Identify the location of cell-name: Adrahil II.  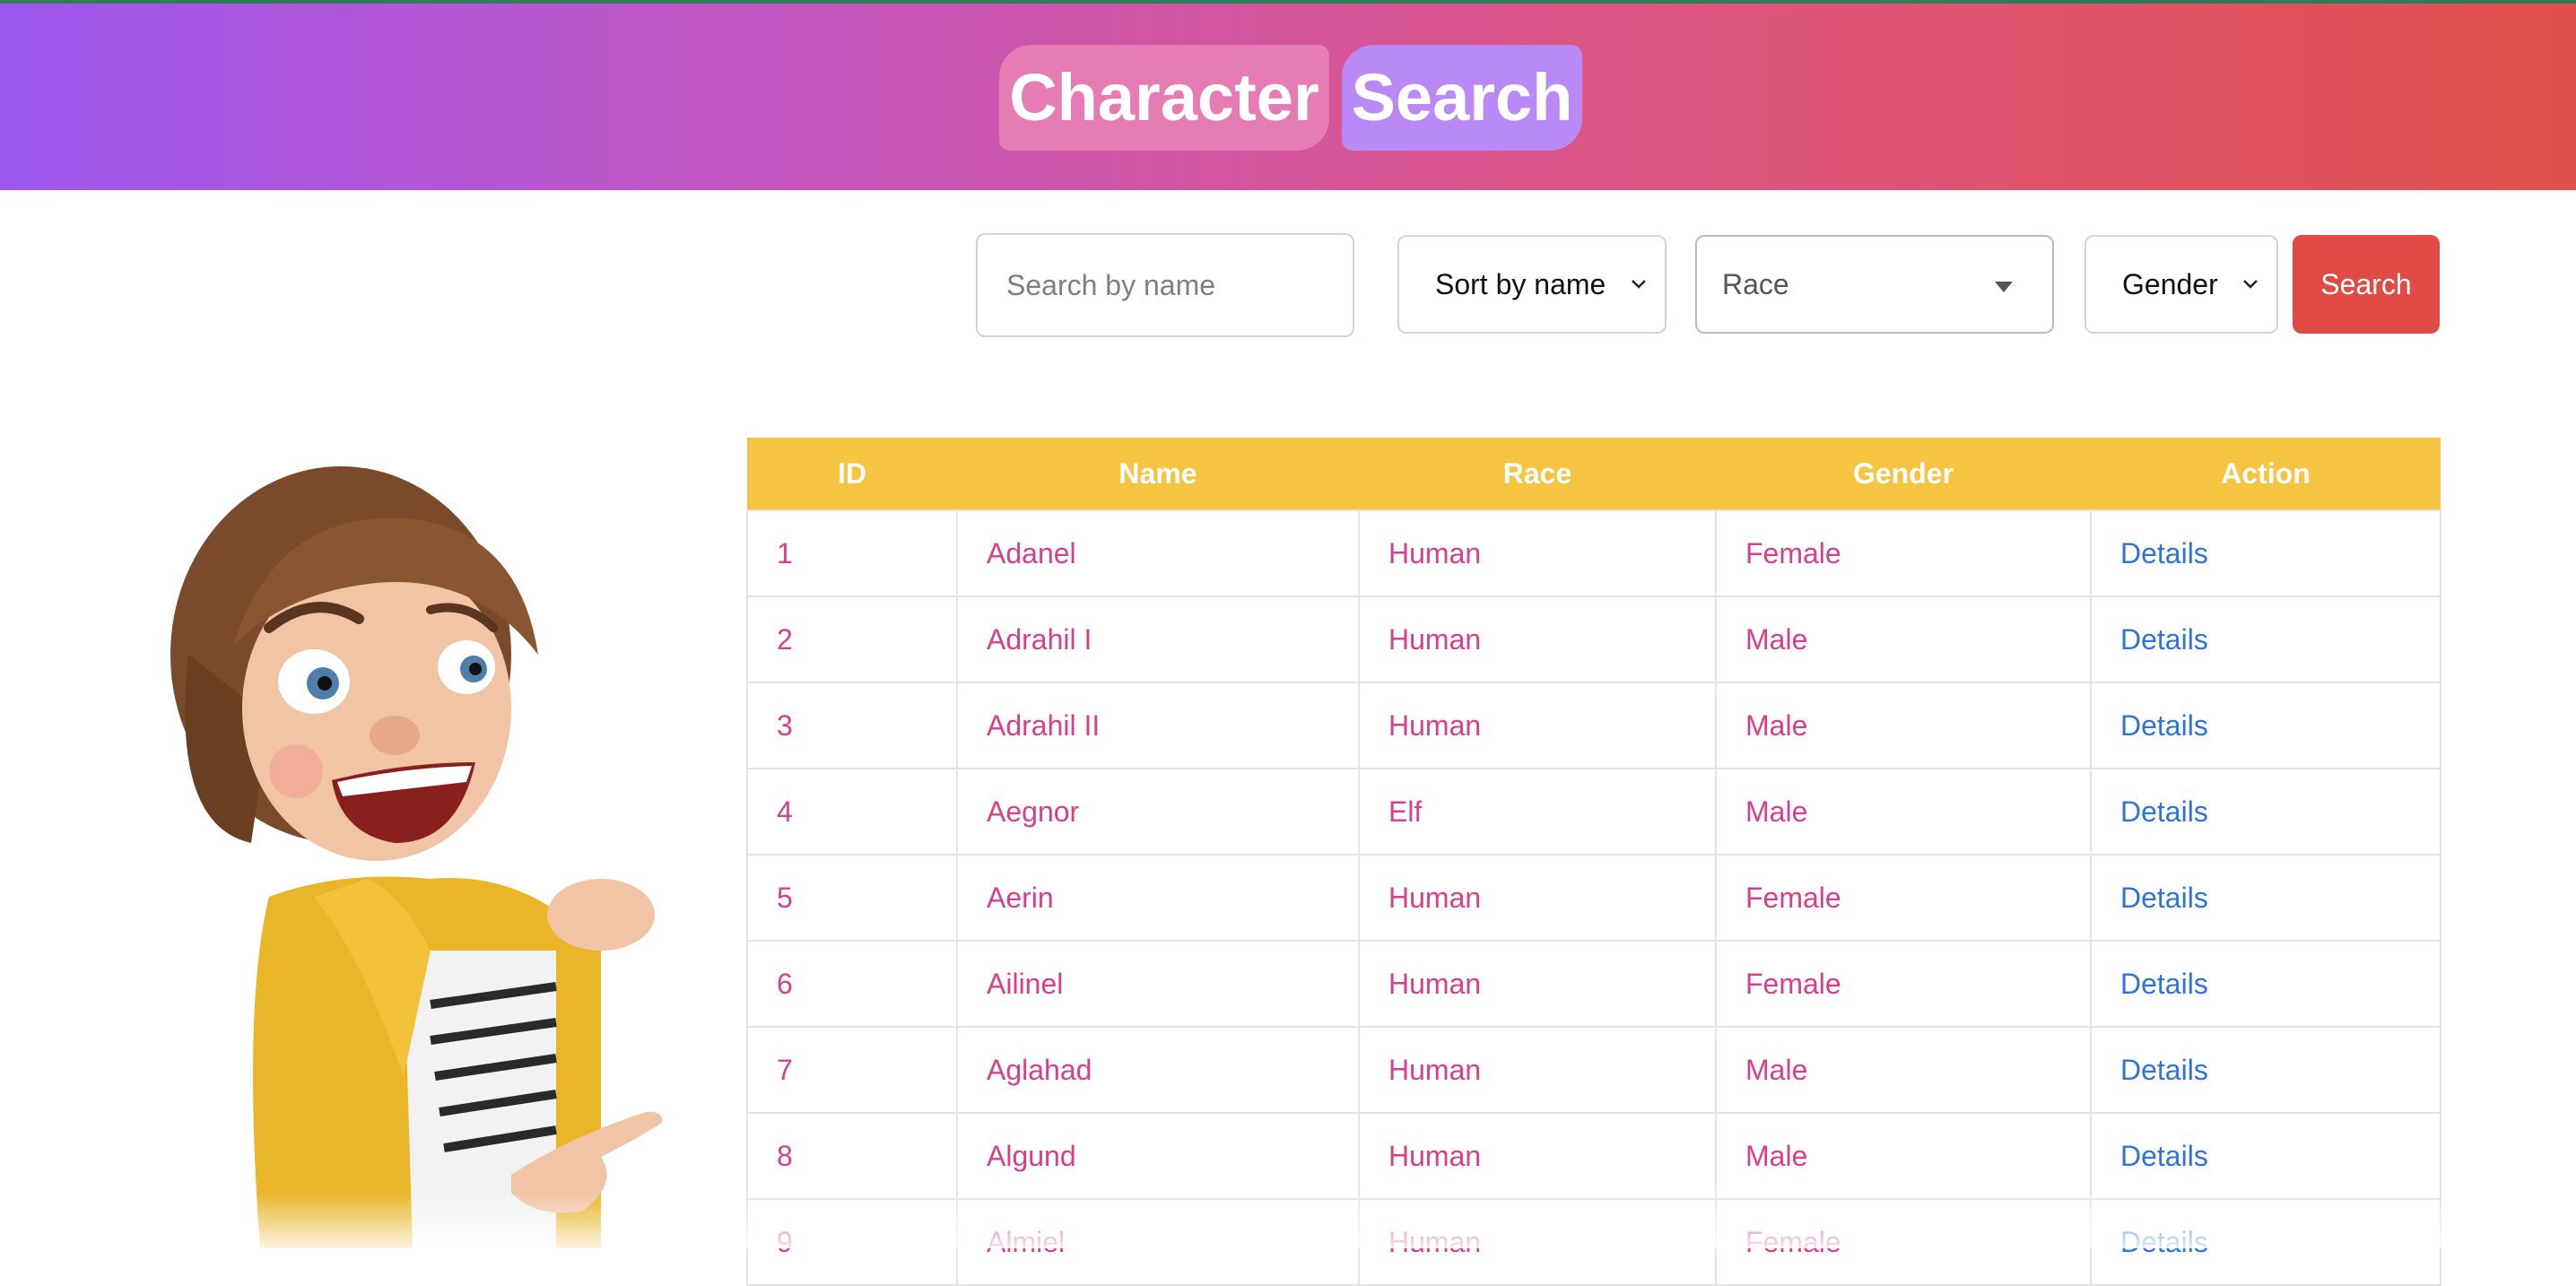
(1158, 725).